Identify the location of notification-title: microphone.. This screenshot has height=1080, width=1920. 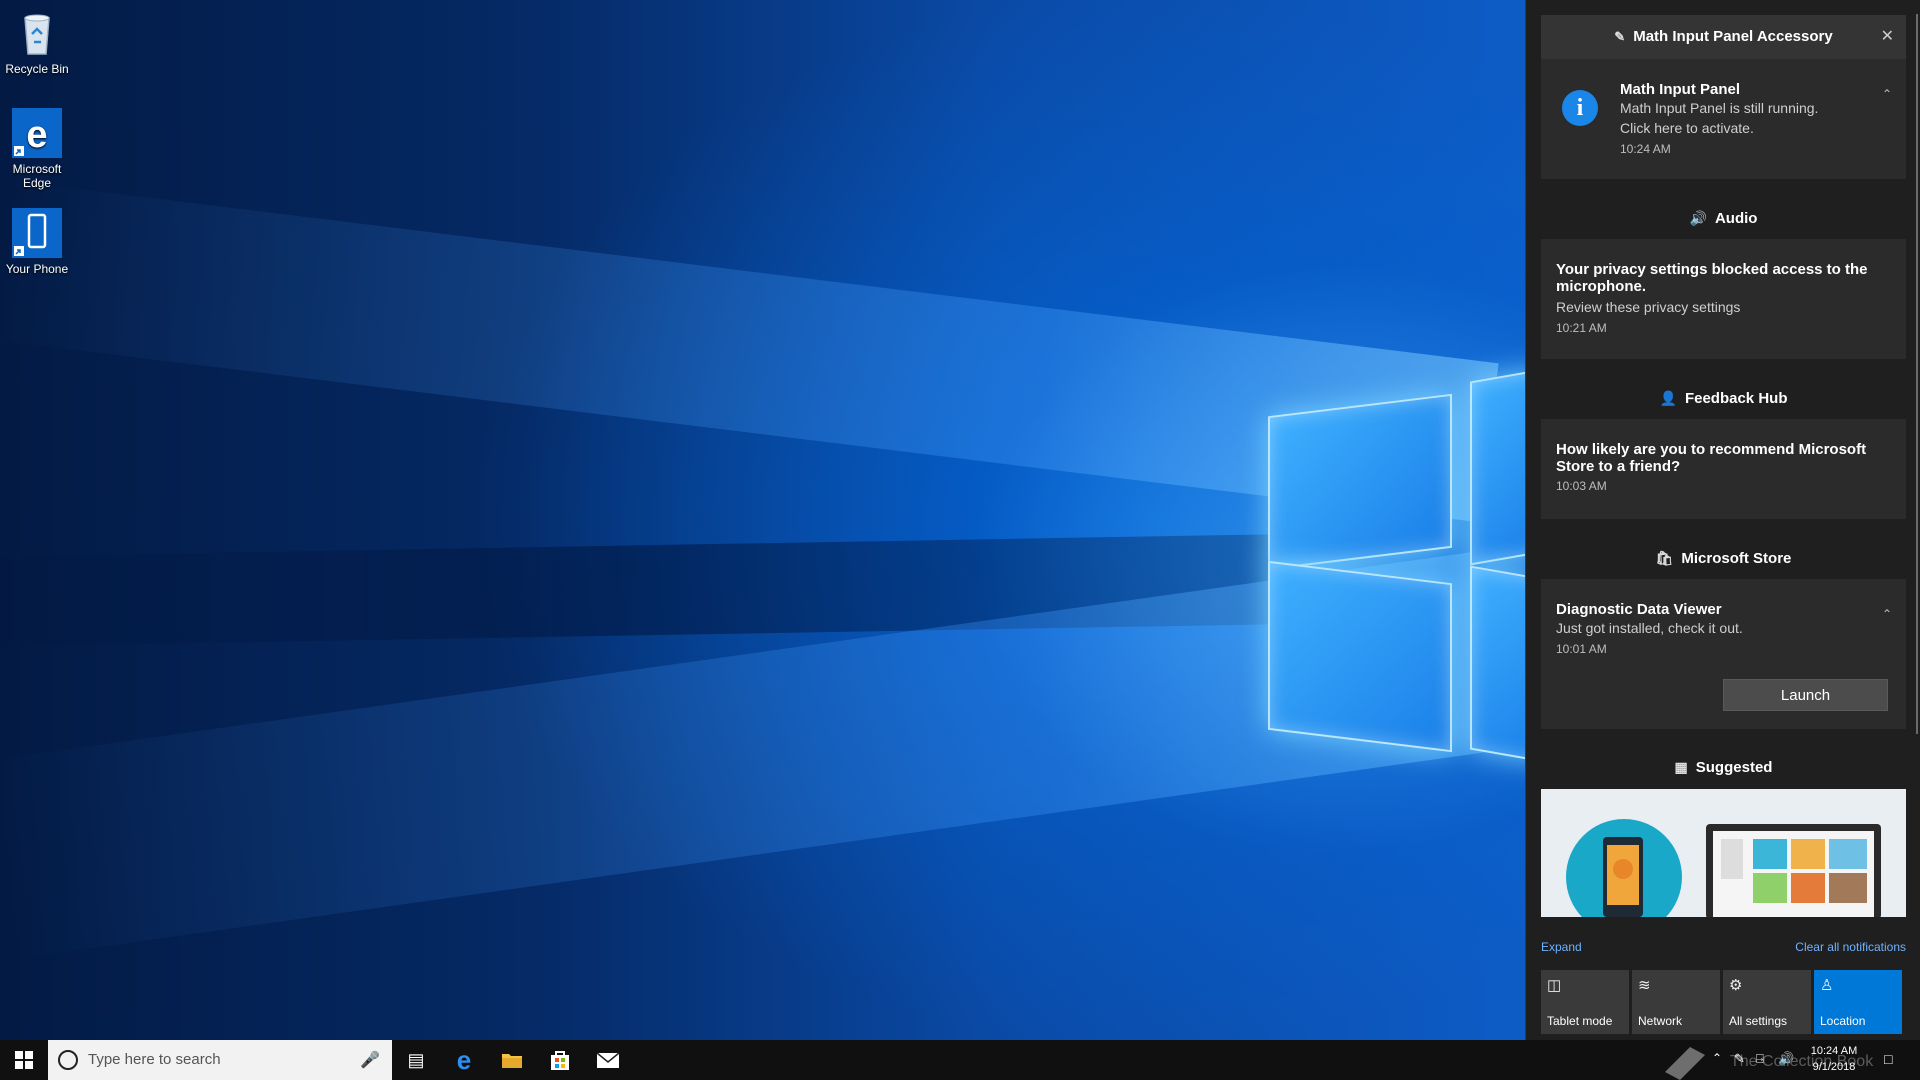
(1601, 286).